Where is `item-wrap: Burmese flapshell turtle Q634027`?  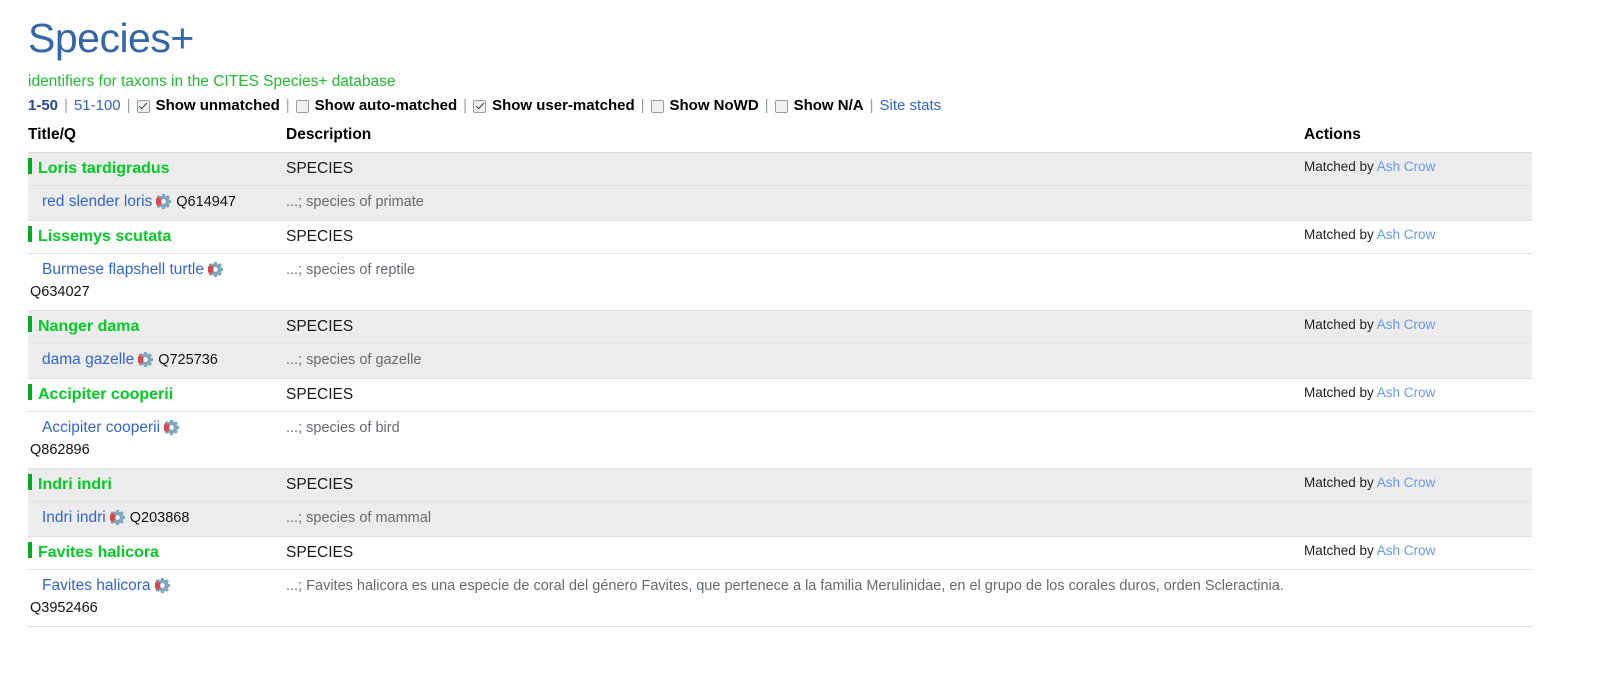 item-wrap: Burmese flapshell turtle Q634027 is located at coordinates (127, 280).